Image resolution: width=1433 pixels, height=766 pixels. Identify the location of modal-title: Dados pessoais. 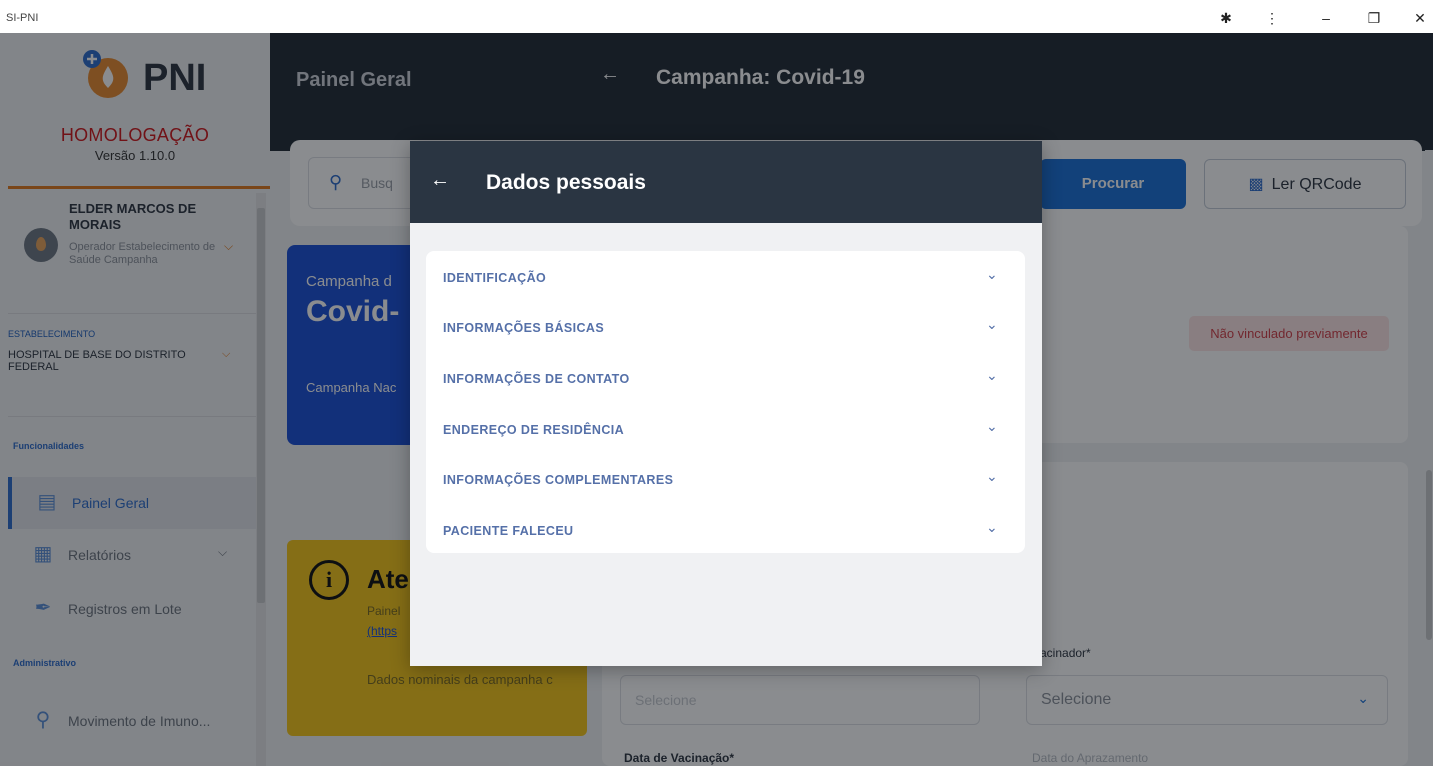
(566, 182).